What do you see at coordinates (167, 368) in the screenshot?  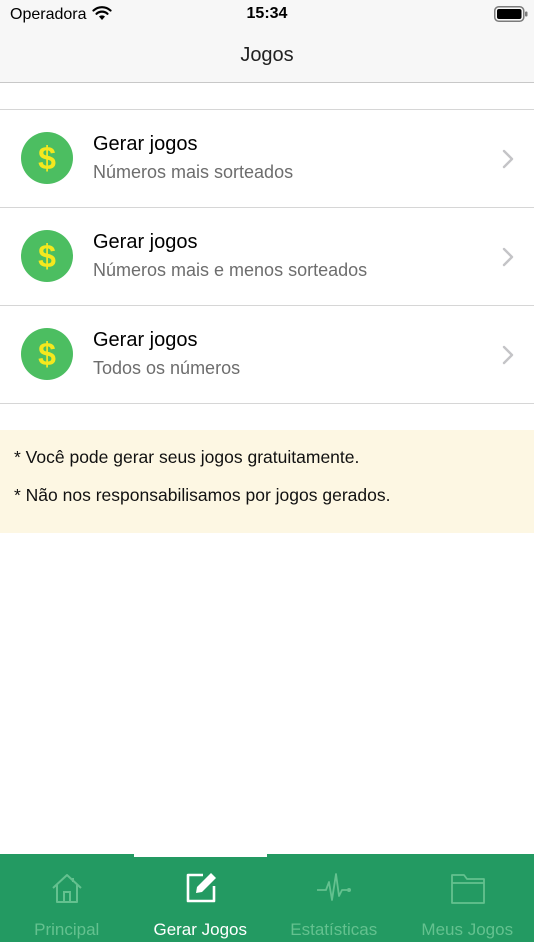 I see `list-item-subtitle: Todos os números` at bounding box center [167, 368].